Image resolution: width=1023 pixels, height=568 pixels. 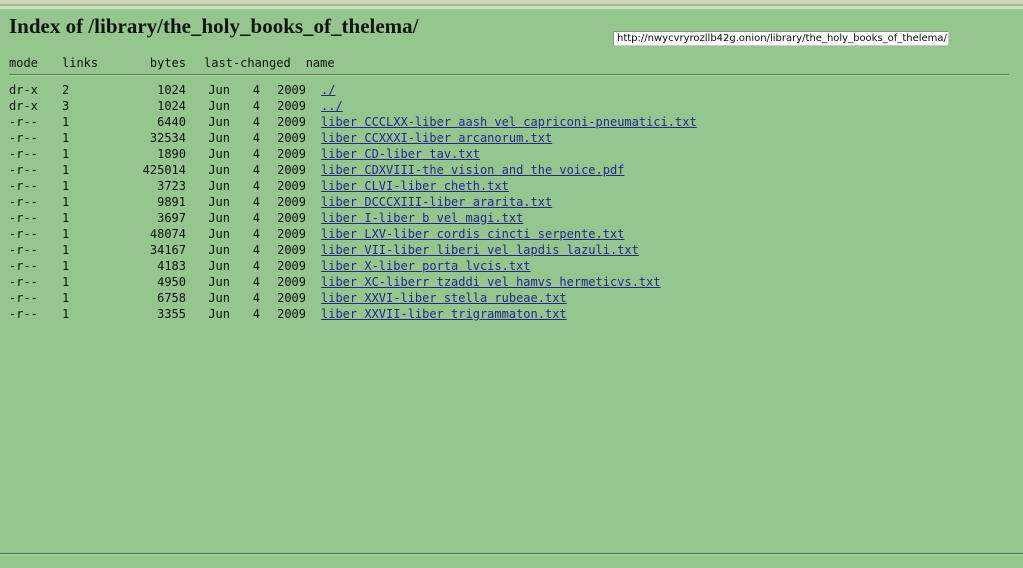 I want to click on row-bytes: 1890, so click(x=171, y=154).